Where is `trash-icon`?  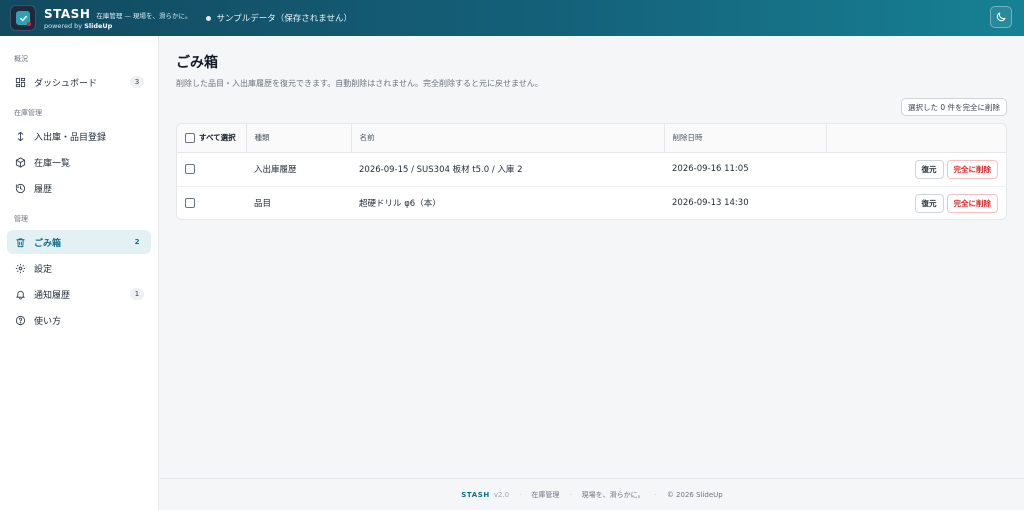
trash-icon is located at coordinates (20, 242).